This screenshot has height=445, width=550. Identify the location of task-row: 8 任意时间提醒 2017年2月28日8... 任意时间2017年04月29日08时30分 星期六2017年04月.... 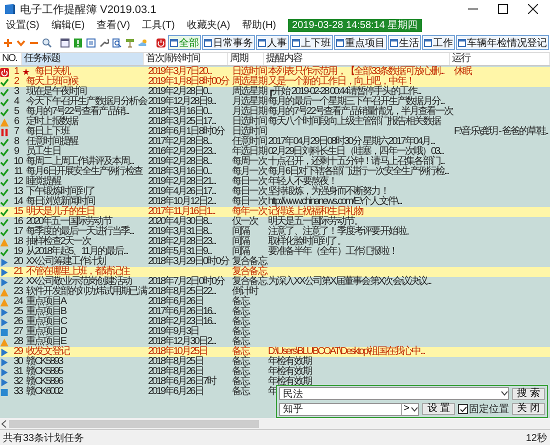
(275, 142).